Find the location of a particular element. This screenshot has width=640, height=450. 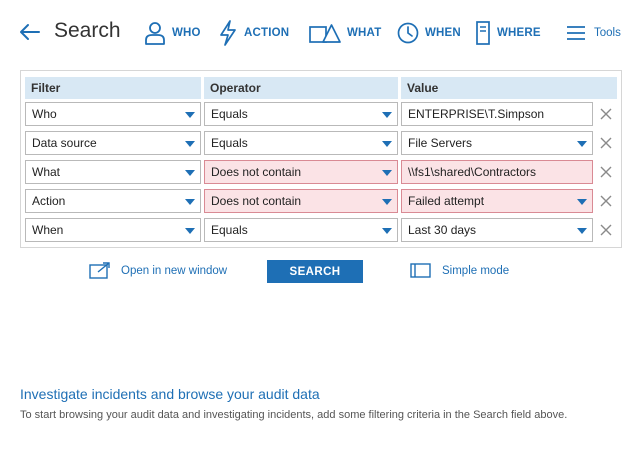

column-header-filter: Filter is located at coordinates (113, 88).